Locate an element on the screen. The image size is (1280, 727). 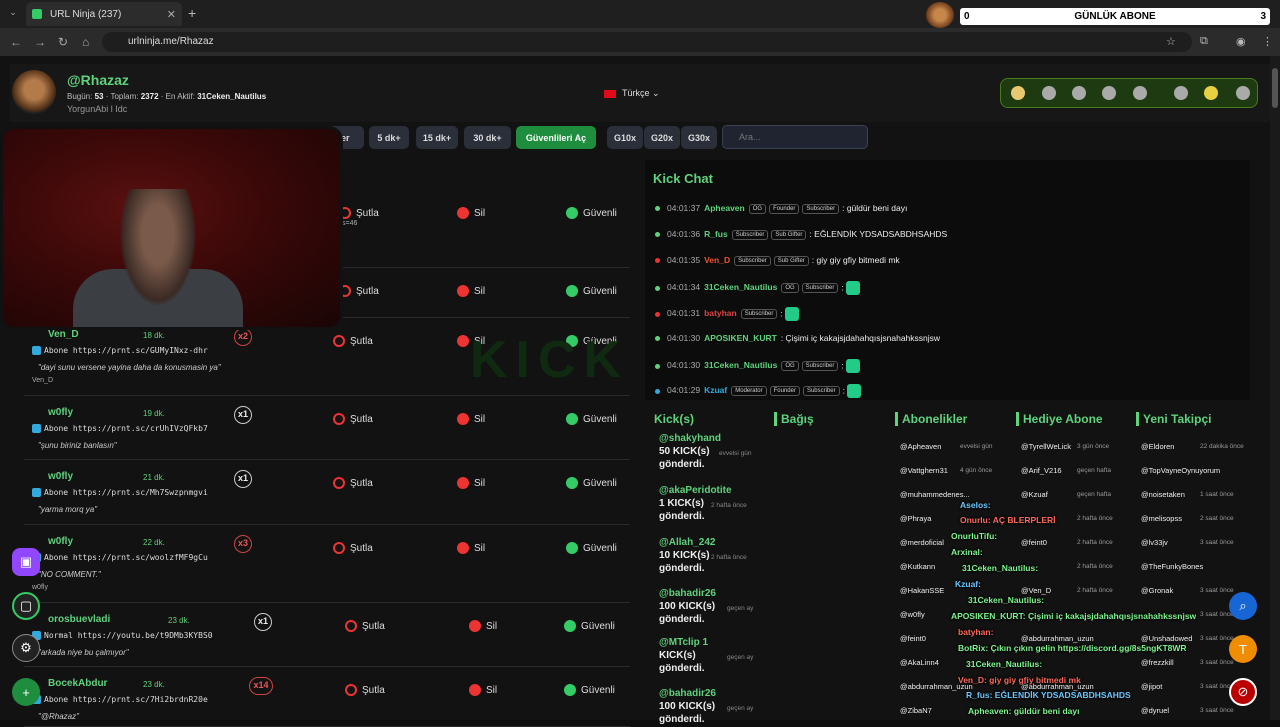
row-link: Abone https://prnt.sc/GUMyINxz-dhr is located at coordinates (120, 350).